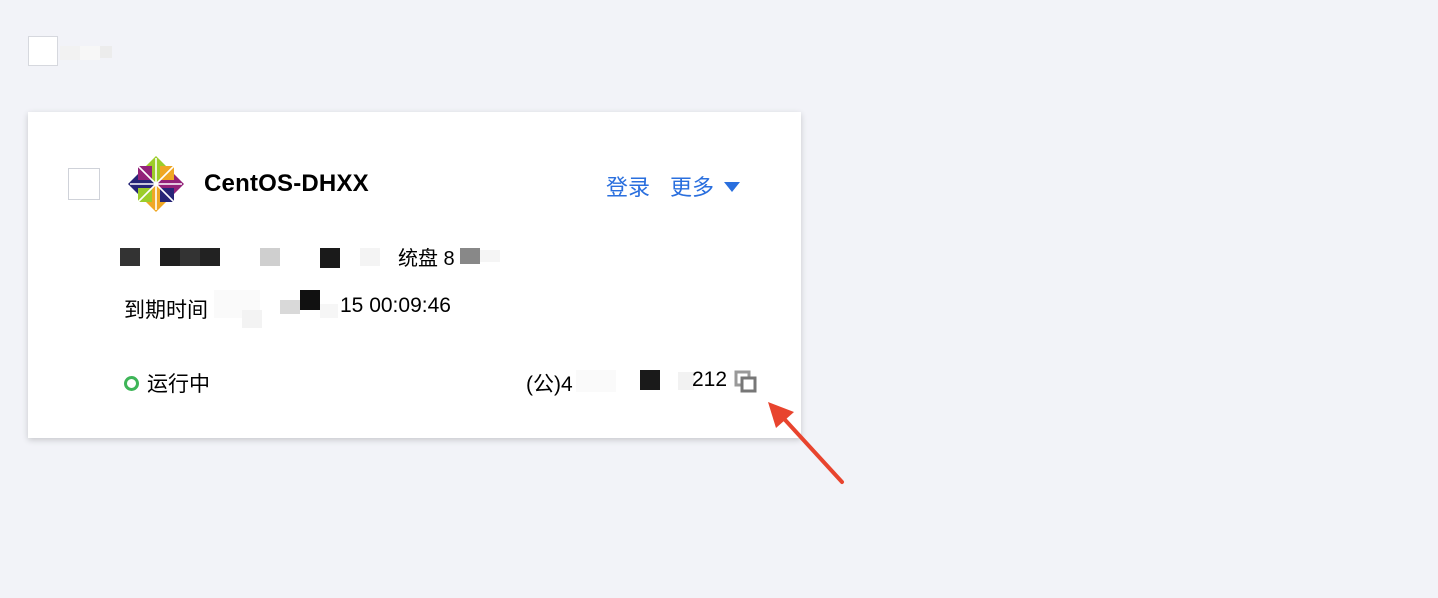 This screenshot has height=598, width=1438. I want to click on status-running-icon, so click(131, 383).